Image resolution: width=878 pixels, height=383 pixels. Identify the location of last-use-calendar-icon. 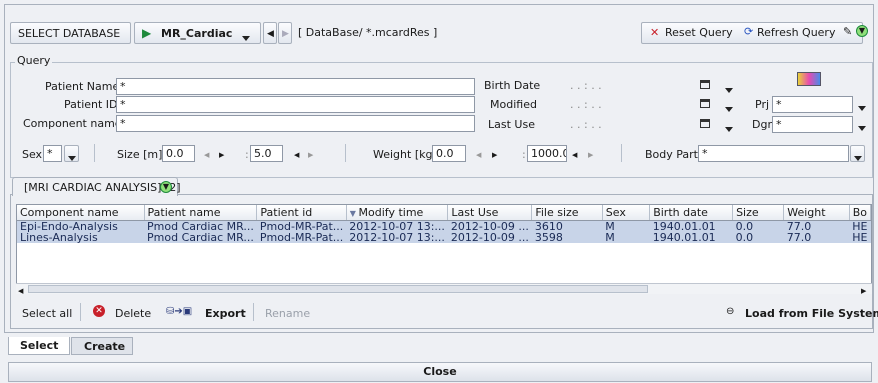
(705, 123).